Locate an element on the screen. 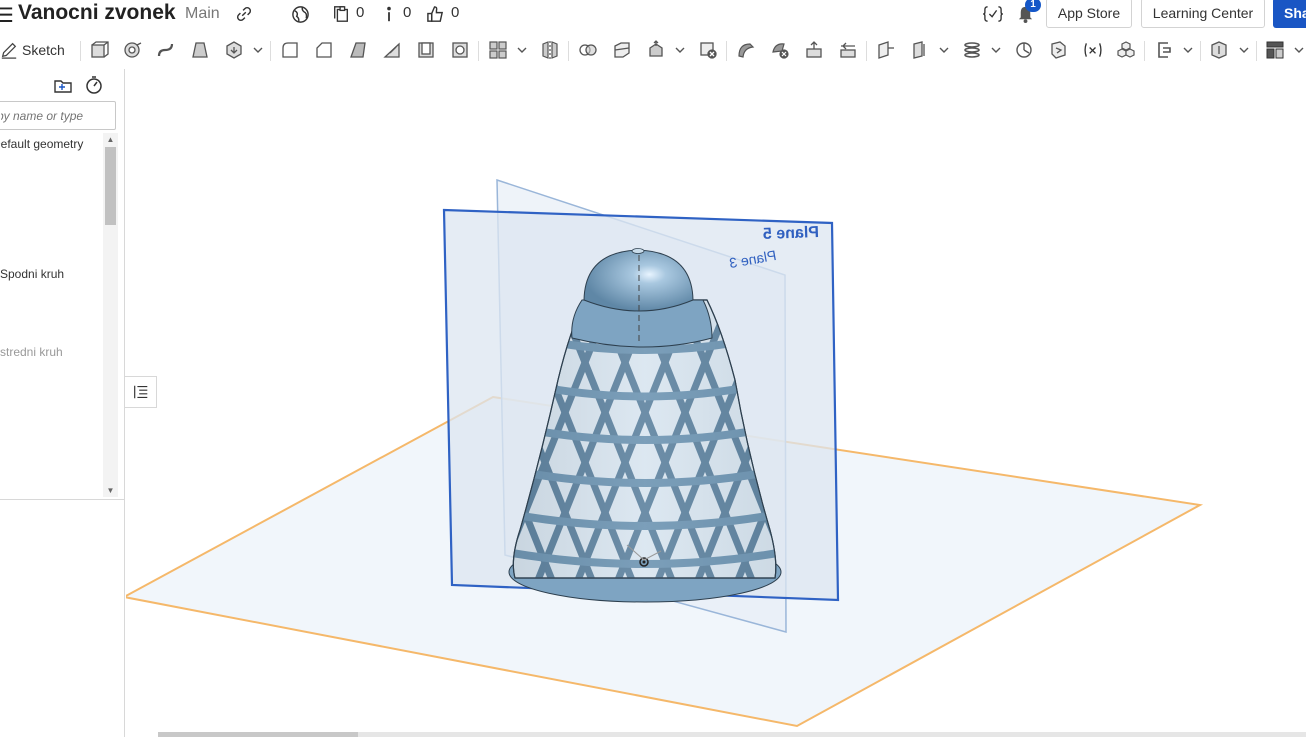 This screenshot has height=737, width=1306. transform-icon is located at coordinates (656, 50).